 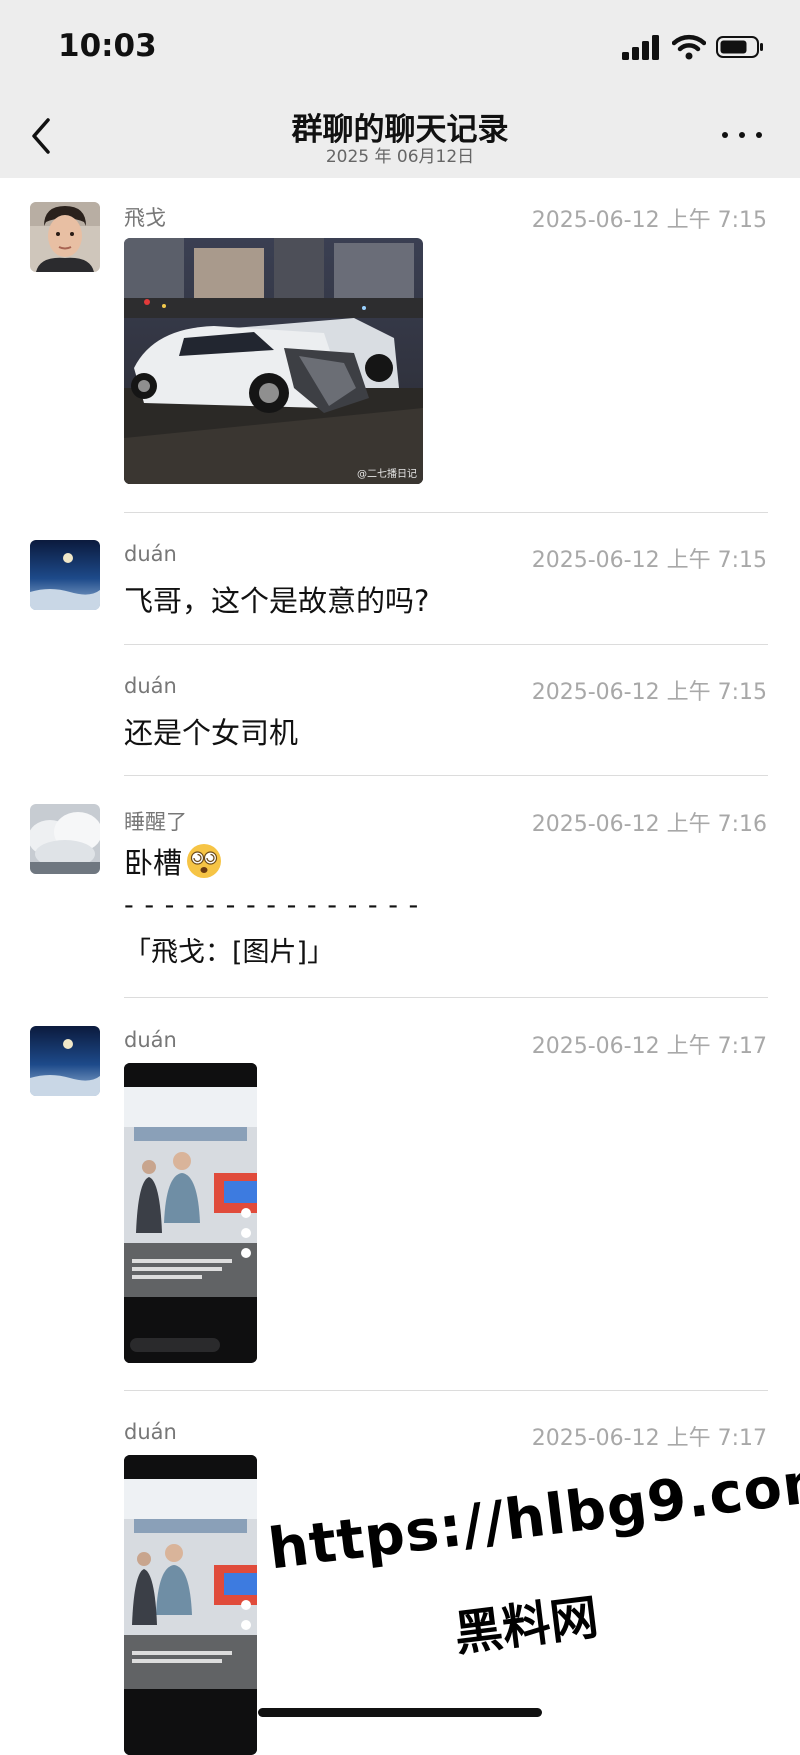 What do you see at coordinates (742, 134) in the screenshot?
I see `more-options-icon` at bounding box center [742, 134].